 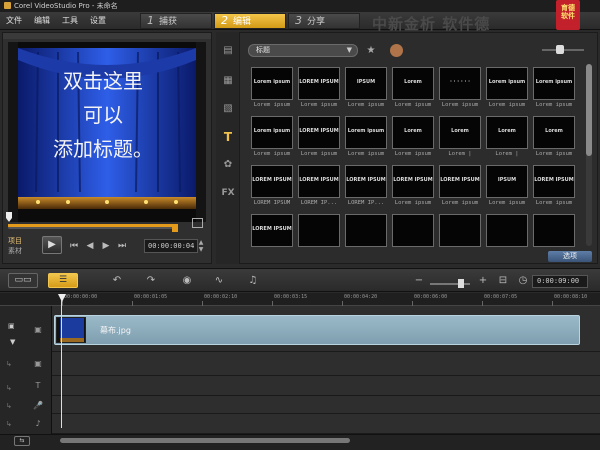 What do you see at coordinates (326, 386) in the screenshot?
I see `title-track` at bounding box center [326, 386].